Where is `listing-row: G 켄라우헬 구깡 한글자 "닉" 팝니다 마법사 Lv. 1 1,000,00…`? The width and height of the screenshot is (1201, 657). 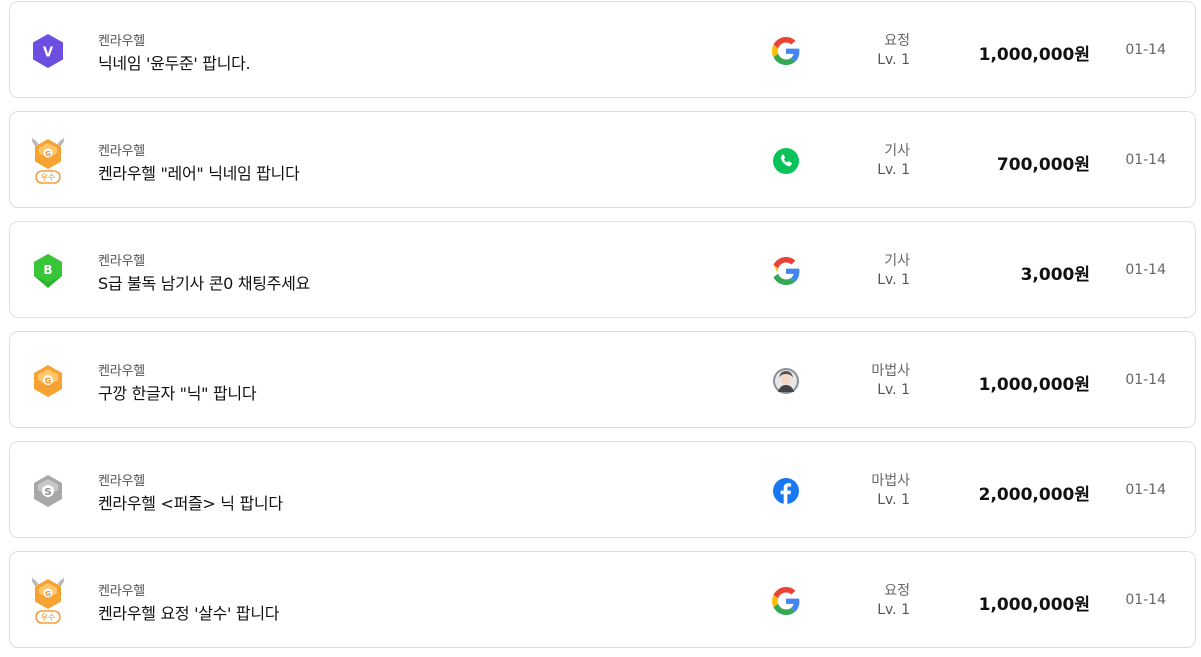
listing-row: G 켄라우헬 구깡 한글자 "닉" 팝니다 마법사 Lv. 1 1,000,00… is located at coordinates (602, 379).